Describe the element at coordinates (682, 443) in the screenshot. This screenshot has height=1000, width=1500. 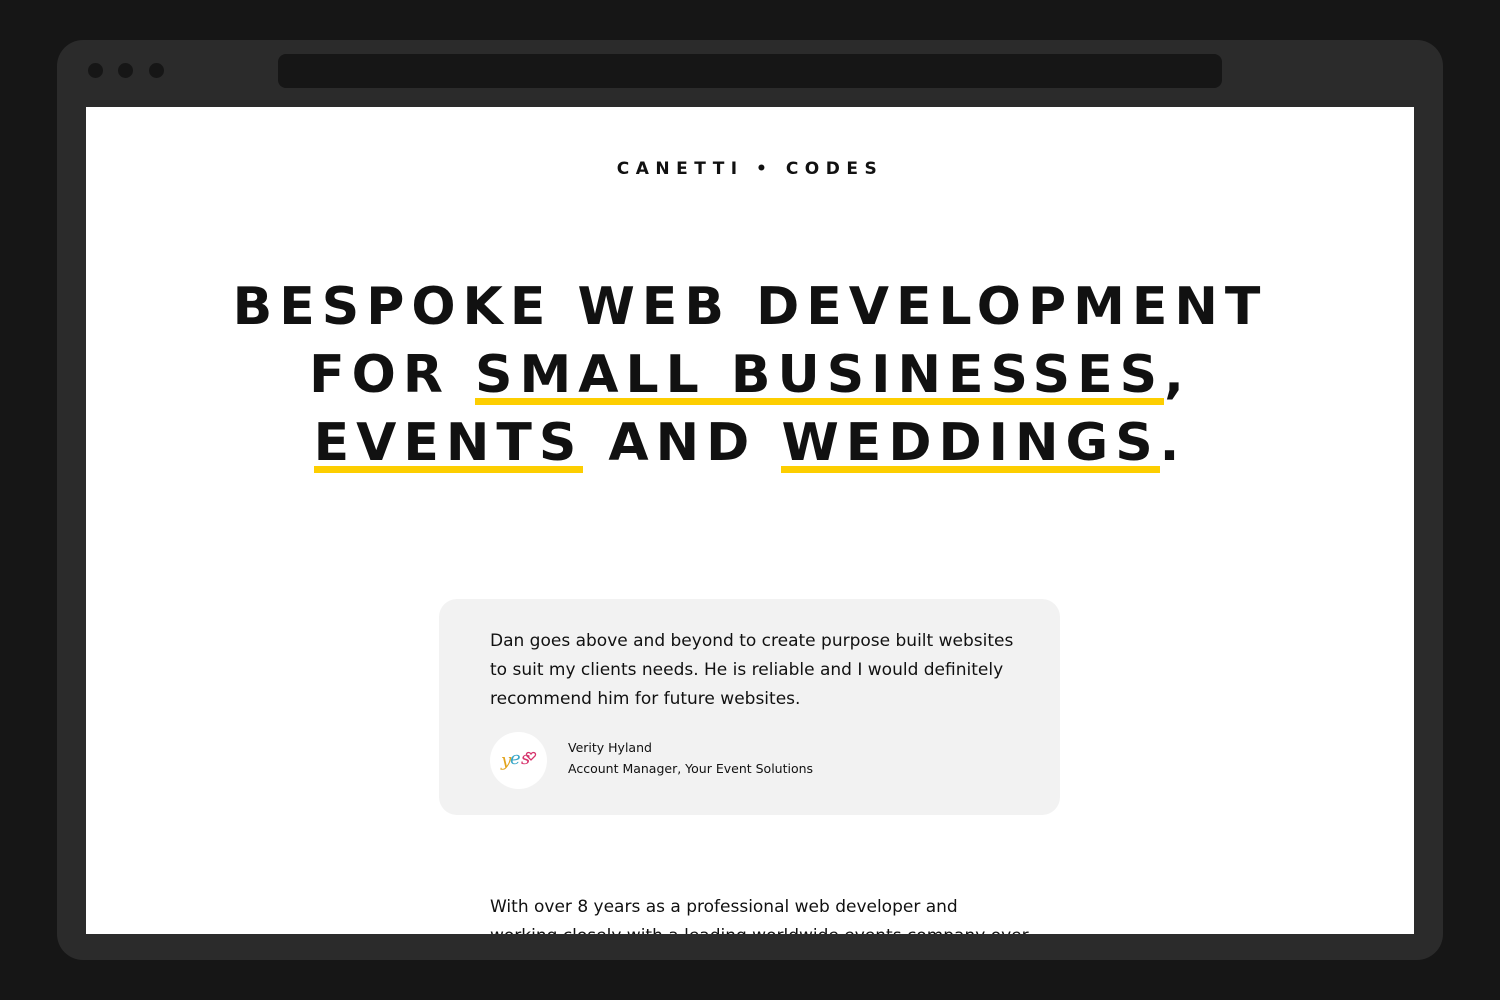
I see `hero-text: AND` at that location.